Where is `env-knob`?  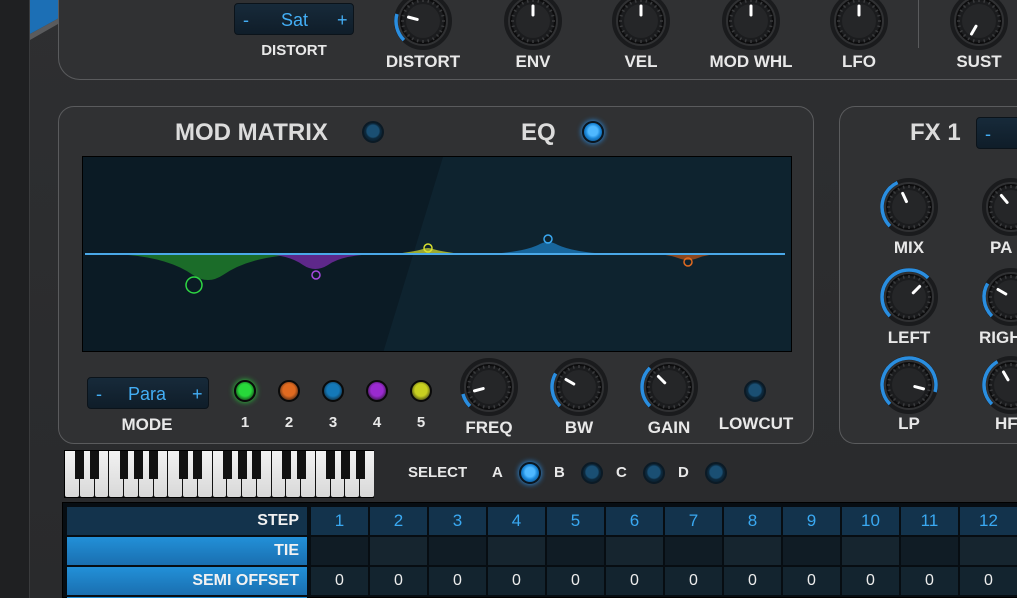
env-knob is located at coordinates (533, 26).